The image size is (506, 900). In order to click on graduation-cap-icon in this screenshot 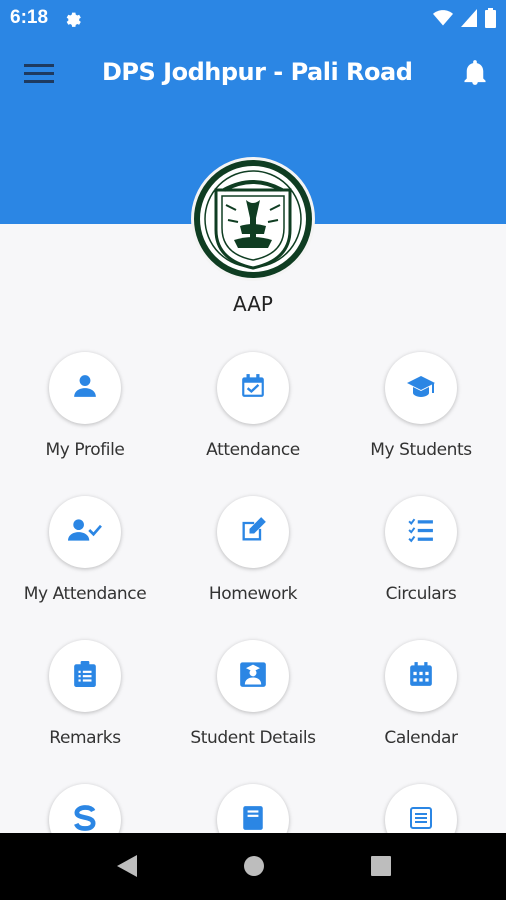, I will do `click(421, 388)`.